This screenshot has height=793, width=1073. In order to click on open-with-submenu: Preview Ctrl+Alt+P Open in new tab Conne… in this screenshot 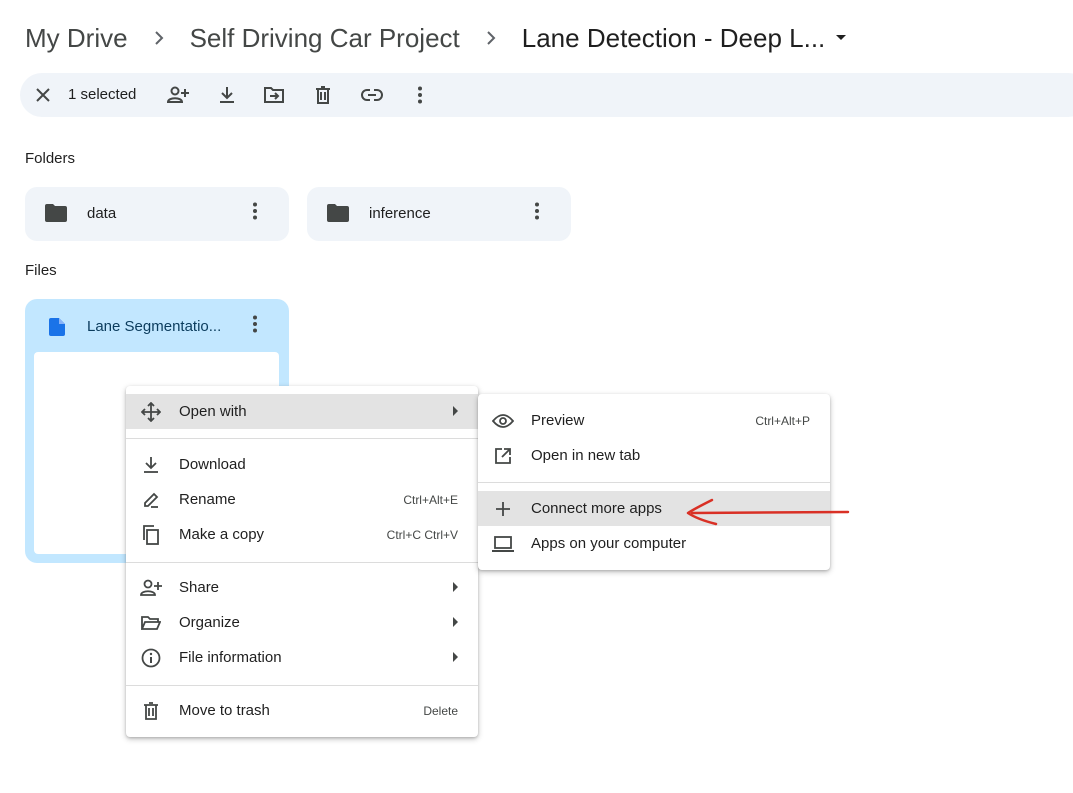, I will do `click(654, 482)`.